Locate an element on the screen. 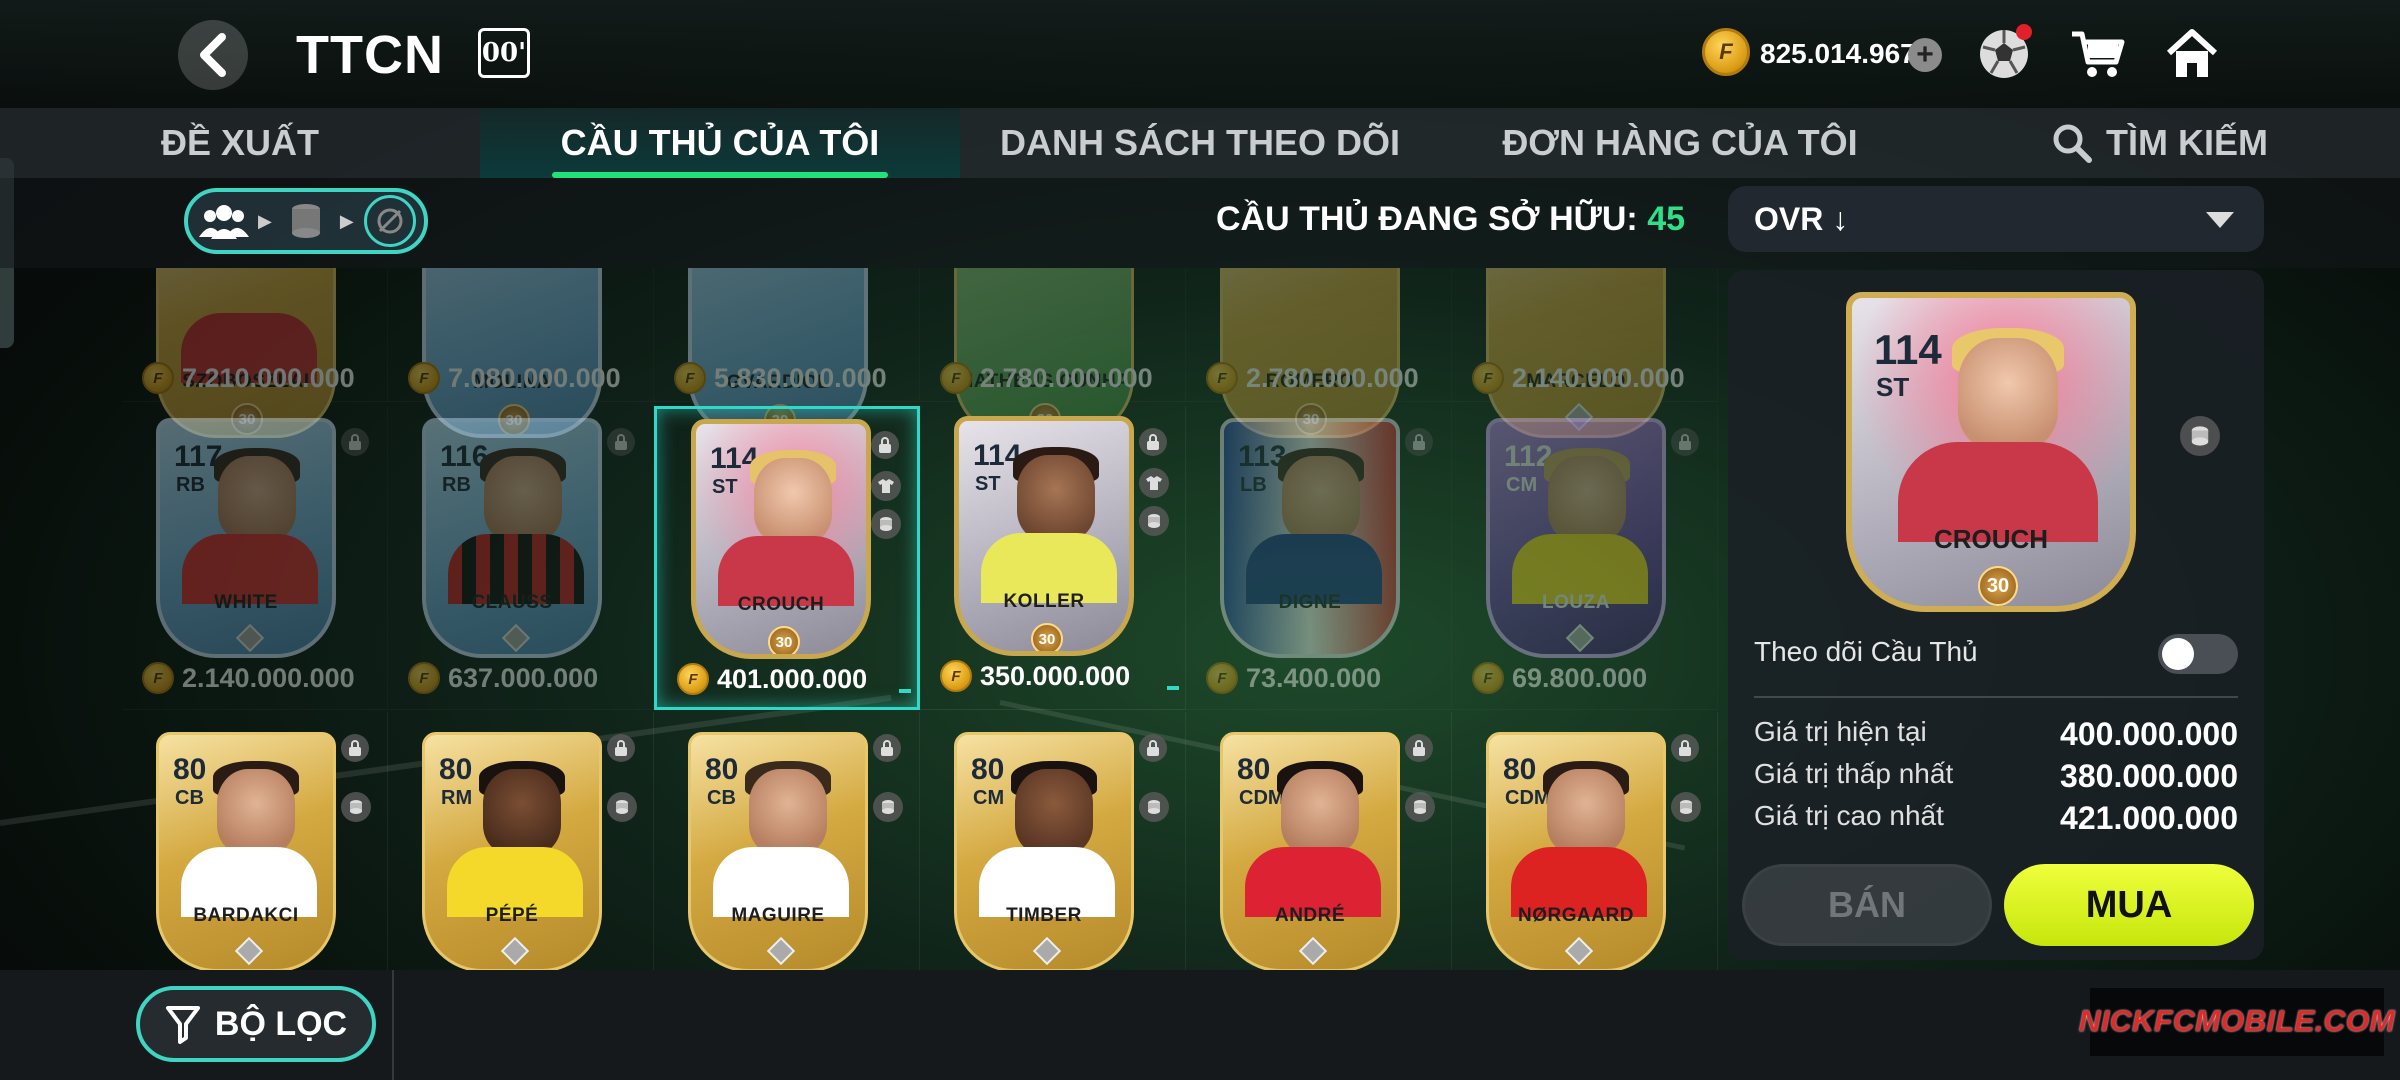 This screenshot has width=2400, height=1080. price-value: 5.830.000.000 is located at coordinates (800, 377).